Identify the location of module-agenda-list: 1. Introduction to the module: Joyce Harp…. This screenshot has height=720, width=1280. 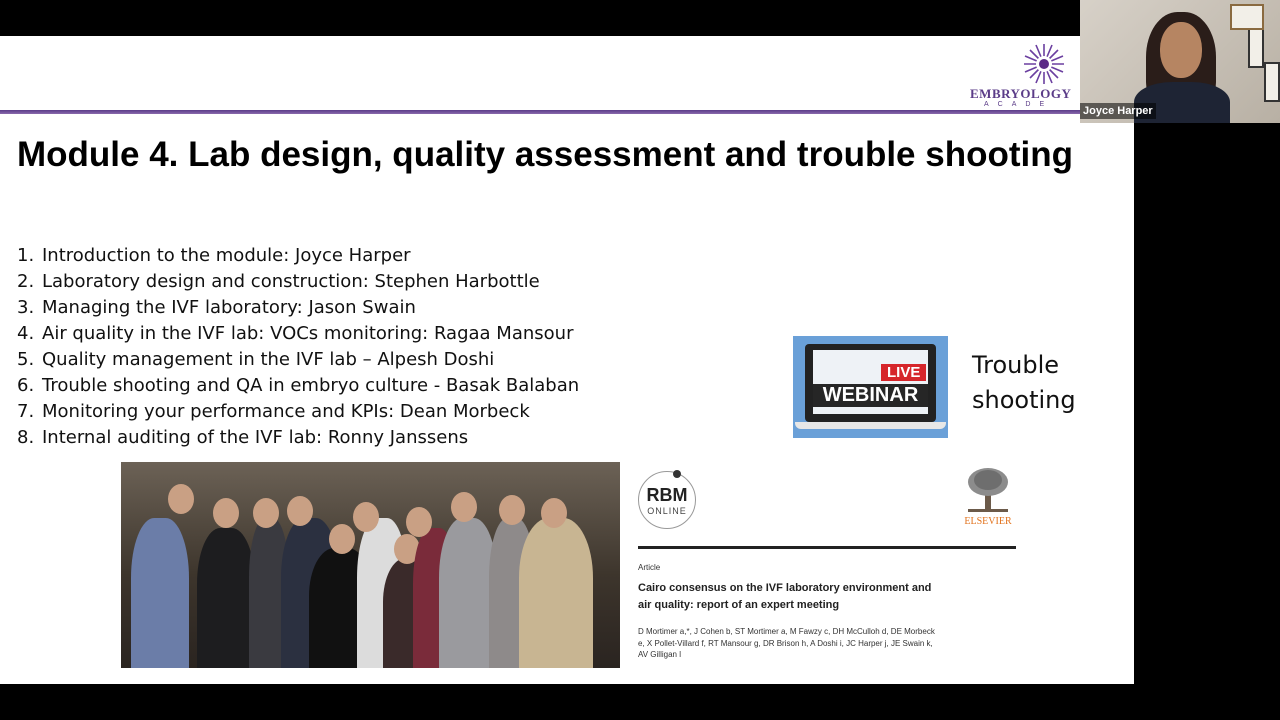
(298, 347).